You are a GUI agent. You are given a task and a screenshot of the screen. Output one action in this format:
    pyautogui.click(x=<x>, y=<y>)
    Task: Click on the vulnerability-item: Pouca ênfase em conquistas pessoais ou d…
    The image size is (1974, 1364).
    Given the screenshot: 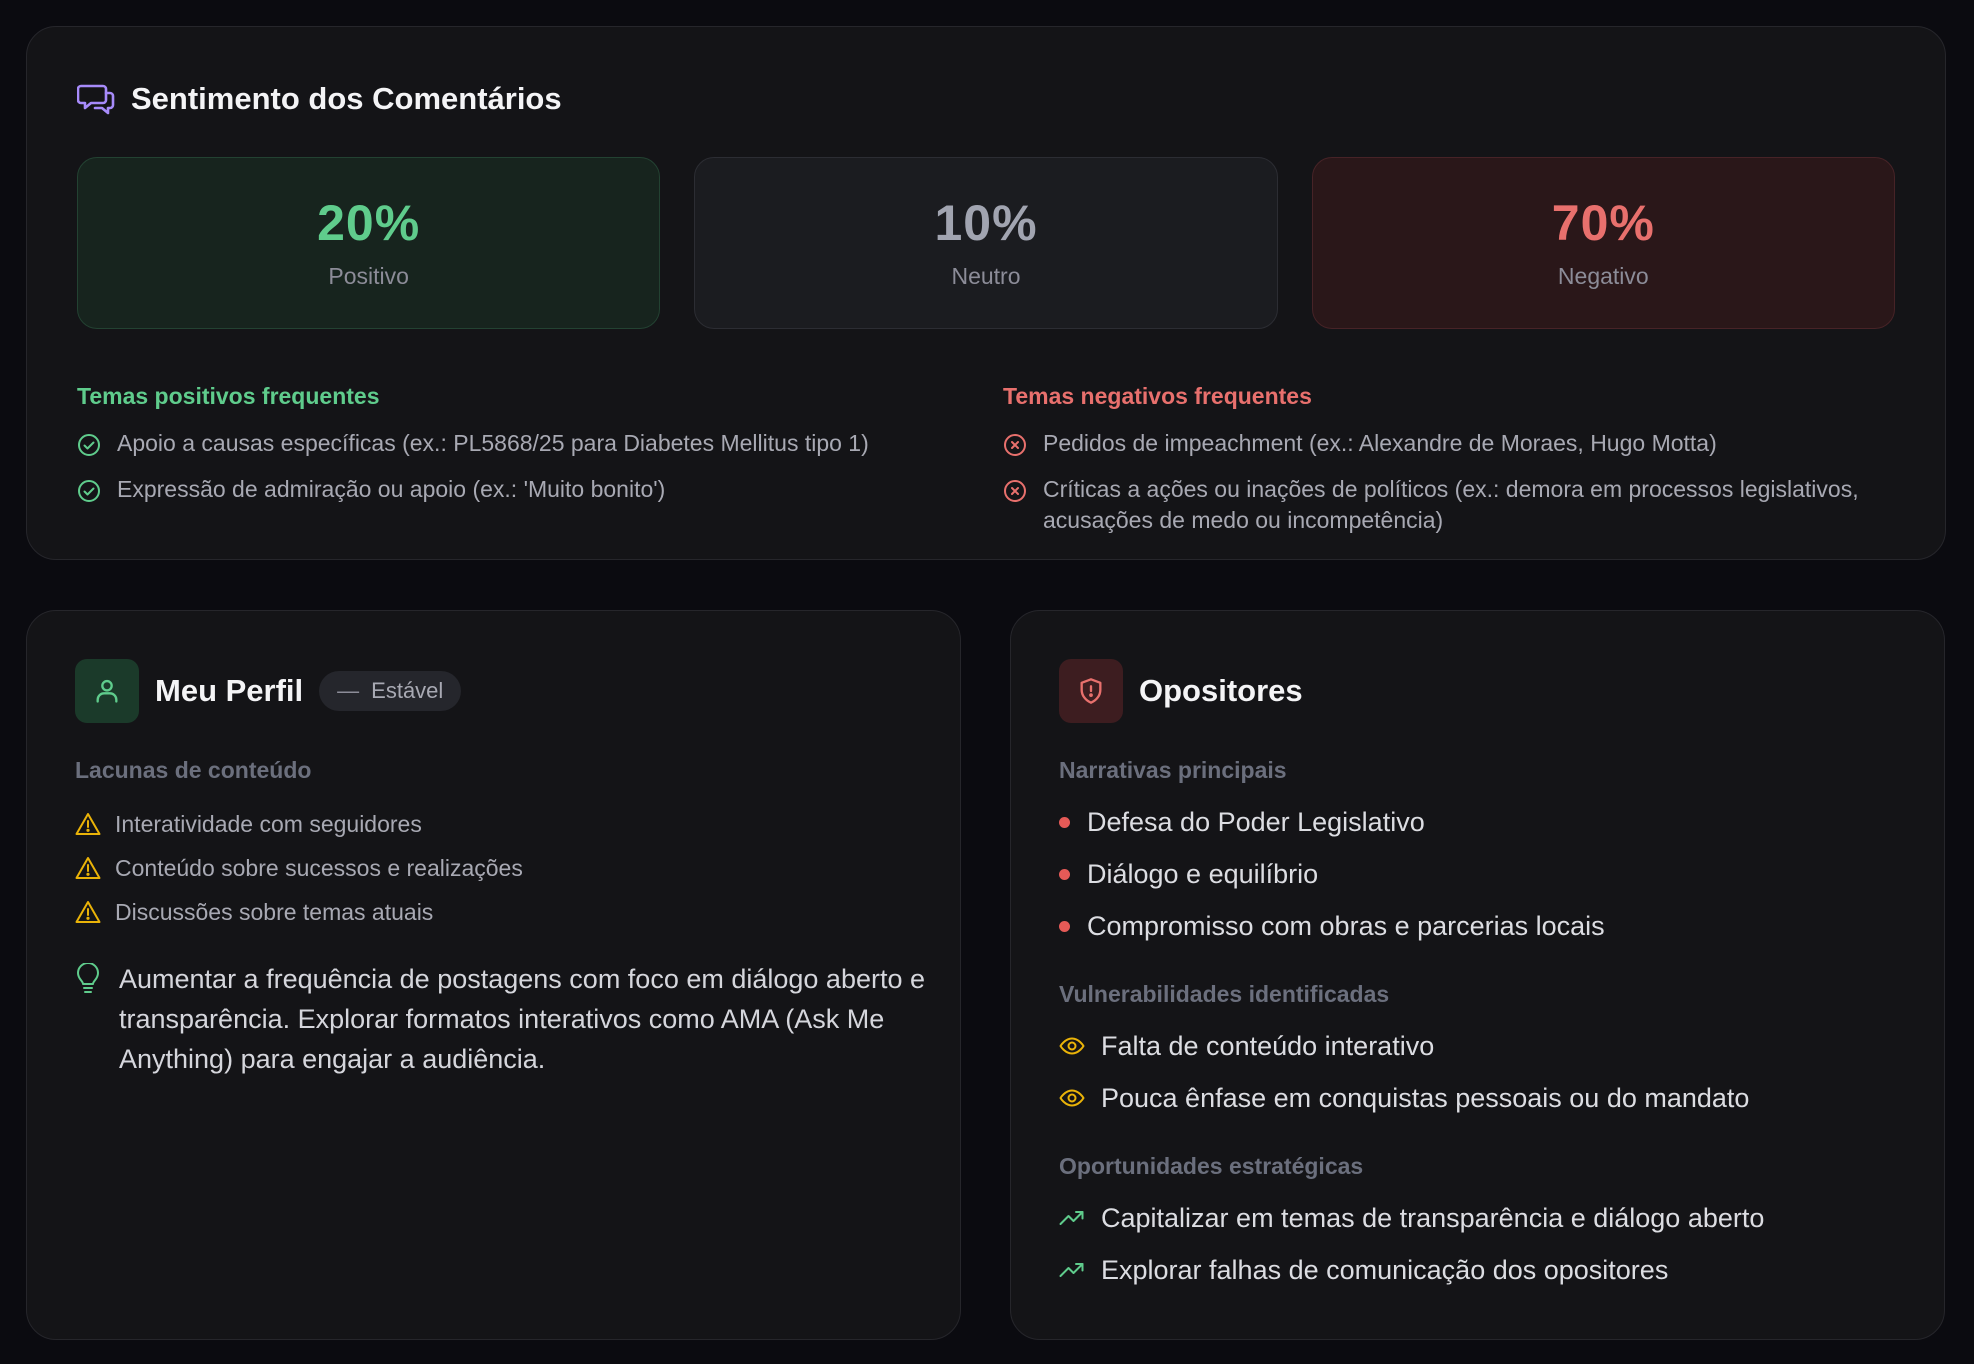 What is the action you would take?
    pyautogui.click(x=1479, y=1098)
    